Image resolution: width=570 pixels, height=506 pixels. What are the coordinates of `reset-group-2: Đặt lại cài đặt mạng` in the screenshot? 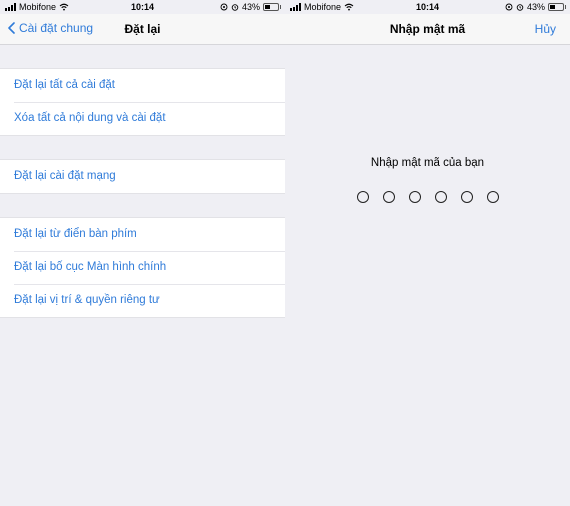 It's located at (142, 176).